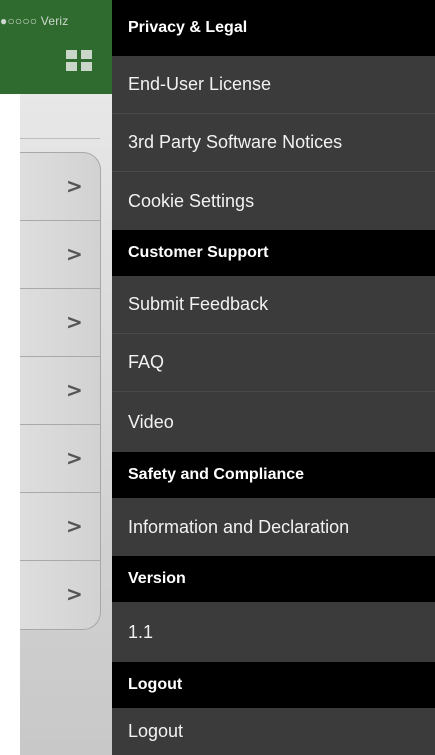 This screenshot has width=435, height=755. Describe the element at coordinates (10, 377) in the screenshot. I see `background-left-strip` at that location.